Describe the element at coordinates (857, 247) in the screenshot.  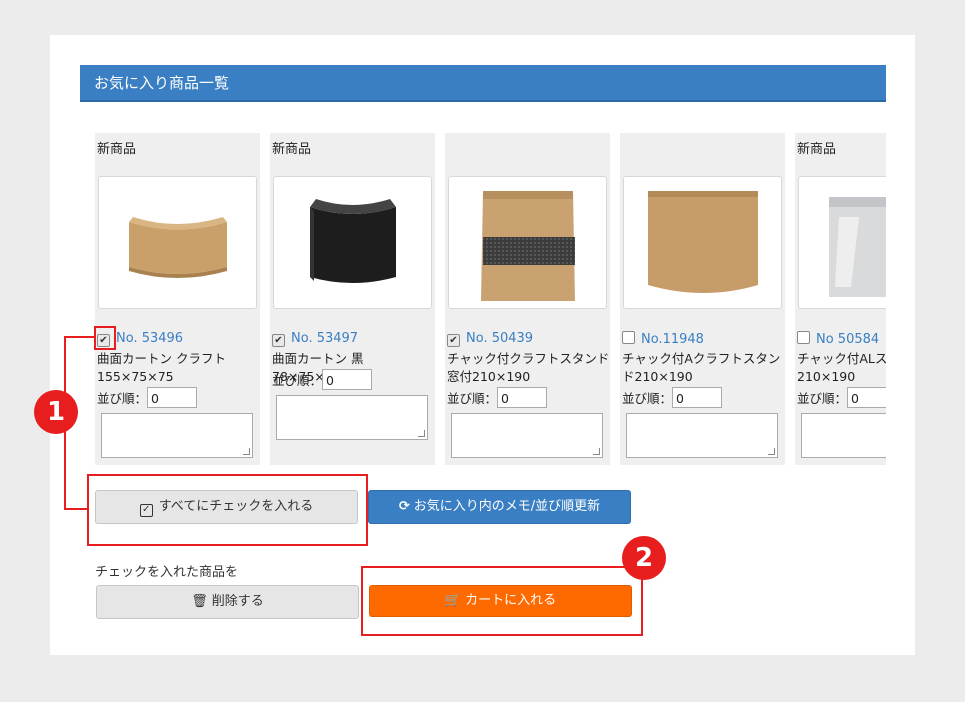
I see `silver-pouch-image` at that location.